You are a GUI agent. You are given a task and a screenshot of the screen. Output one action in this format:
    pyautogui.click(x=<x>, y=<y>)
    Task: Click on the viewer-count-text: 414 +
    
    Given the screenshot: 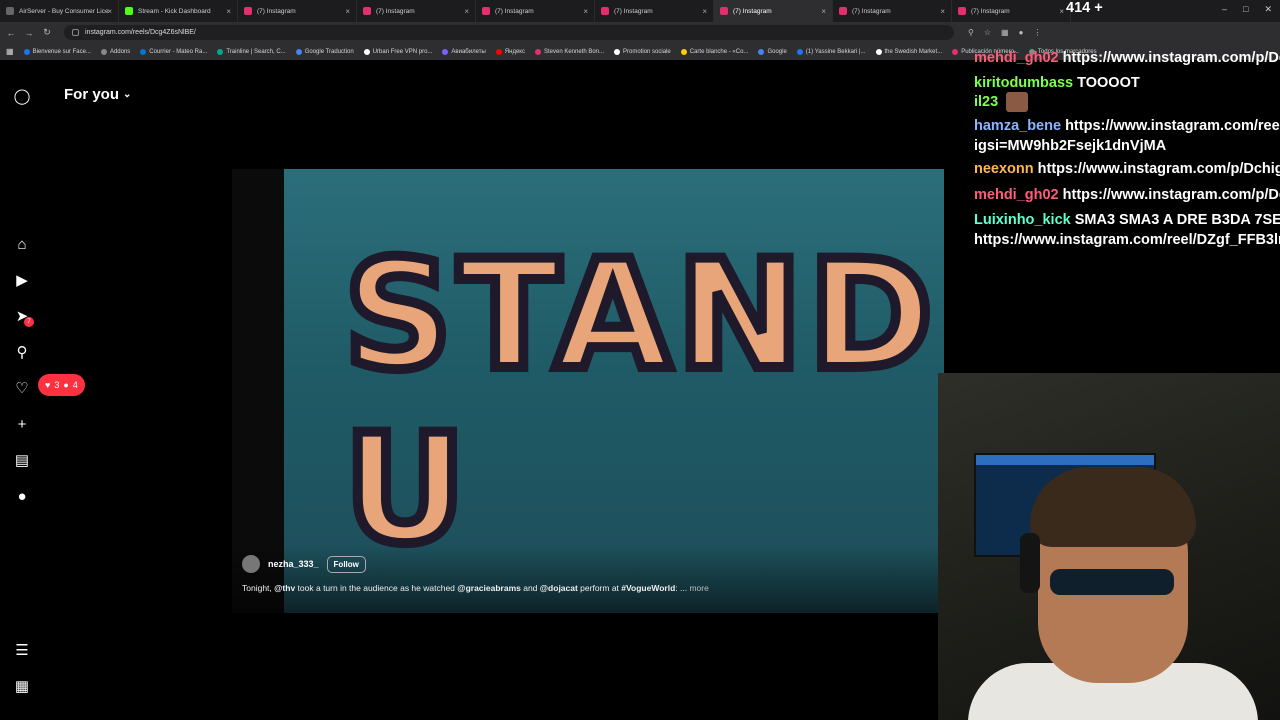 What is the action you would take?
    pyautogui.click(x=1084, y=8)
    